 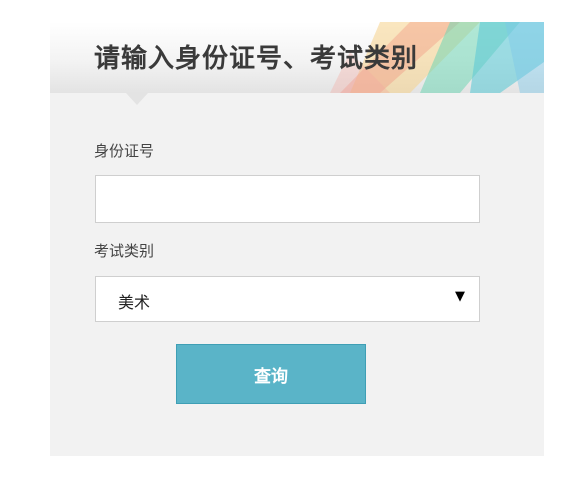 I want to click on form-header: 请输入身份证号、考试类别, so click(x=297, y=57).